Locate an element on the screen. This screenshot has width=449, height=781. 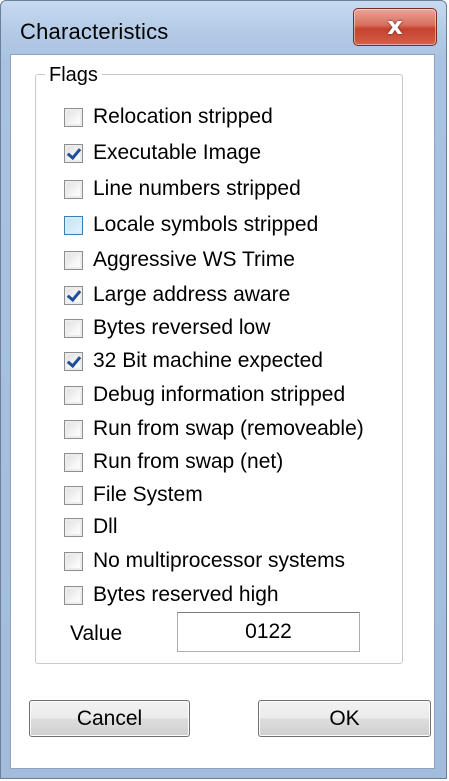
checkbox-label: Aggressive WS Trime is located at coordinates (194, 259).